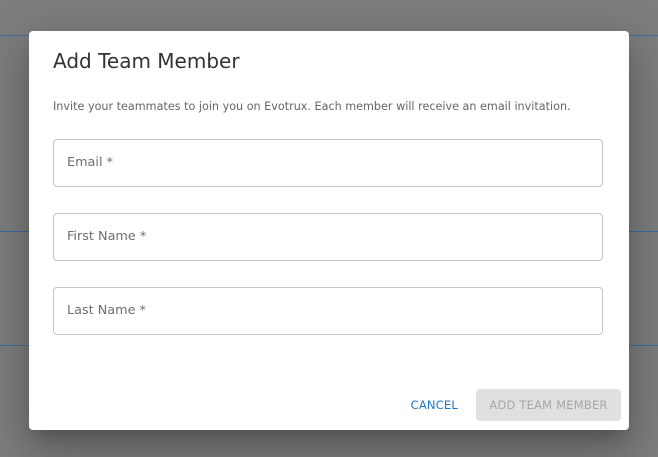 Image resolution: width=658 pixels, height=457 pixels. Describe the element at coordinates (146, 61) in the screenshot. I see `dialog-title: Add Team Member` at that location.